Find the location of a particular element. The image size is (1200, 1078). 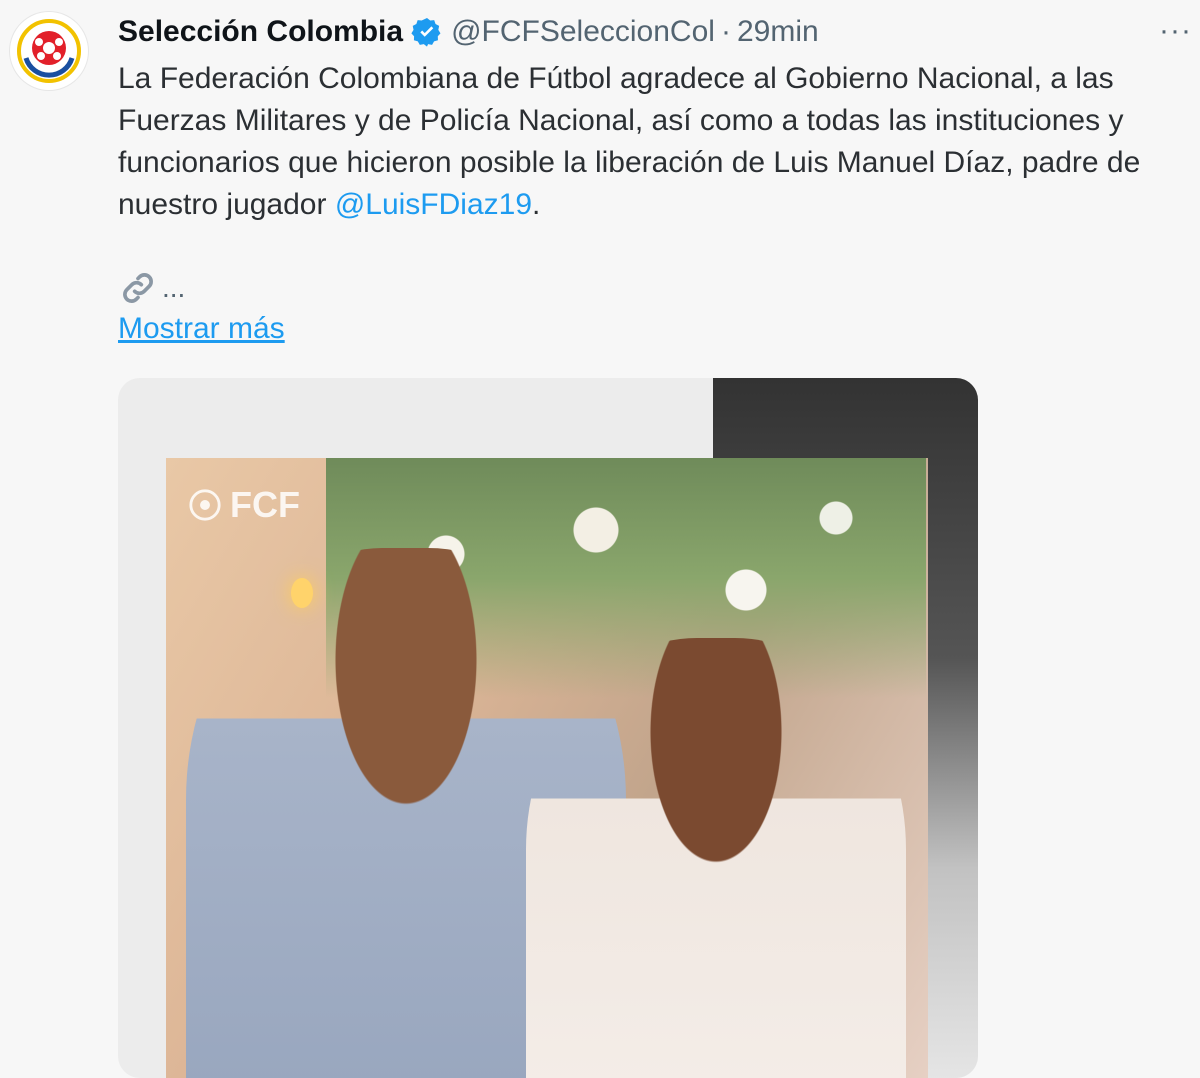

fcf-watermark: FCF is located at coordinates (244, 505).